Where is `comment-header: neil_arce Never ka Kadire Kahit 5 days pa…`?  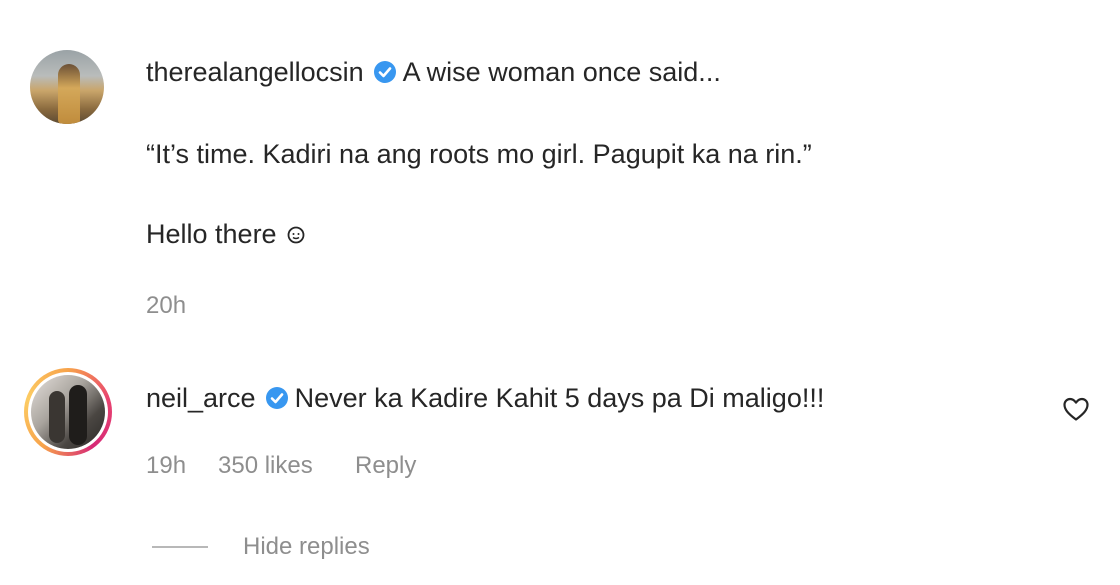 comment-header: neil_arce Never ka Kadire Kahit 5 days pa… is located at coordinates (485, 398).